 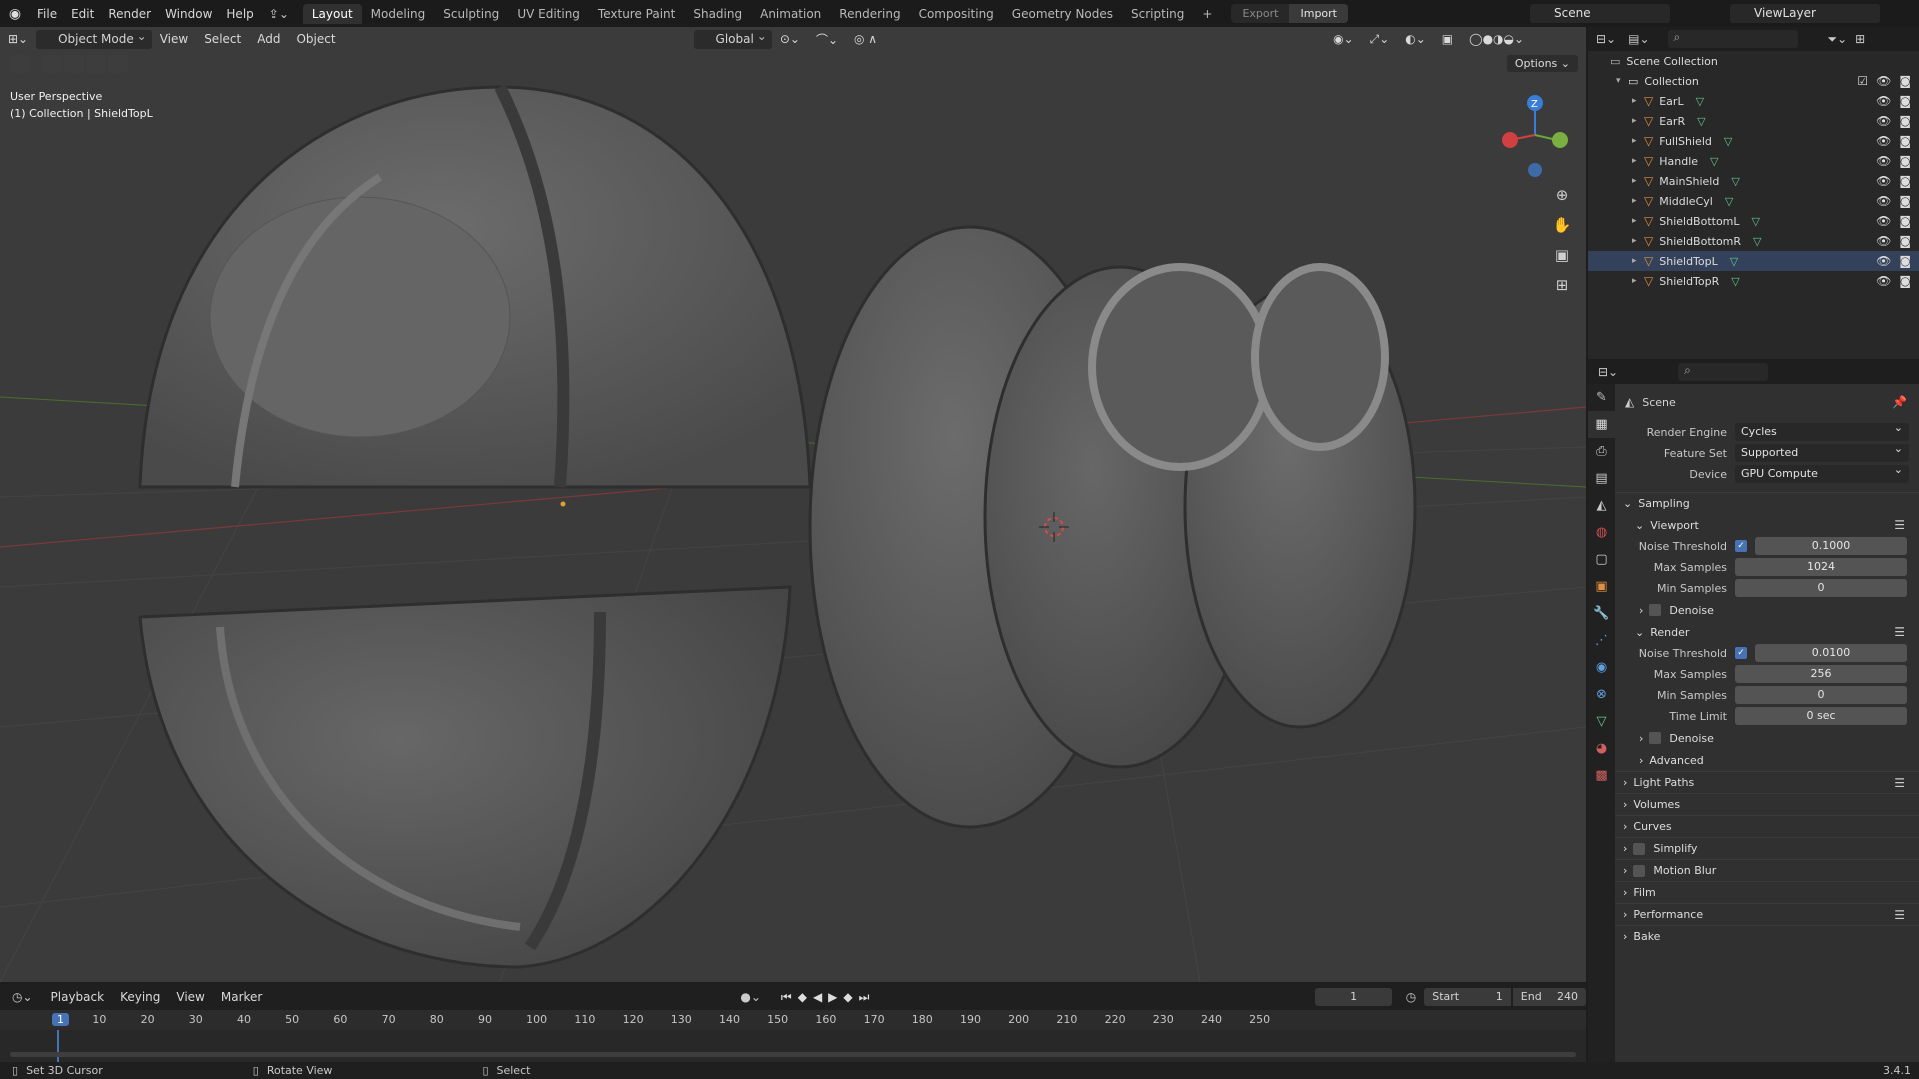 What do you see at coordinates (793, 1054) in the screenshot?
I see `timeline-scrollbar` at bounding box center [793, 1054].